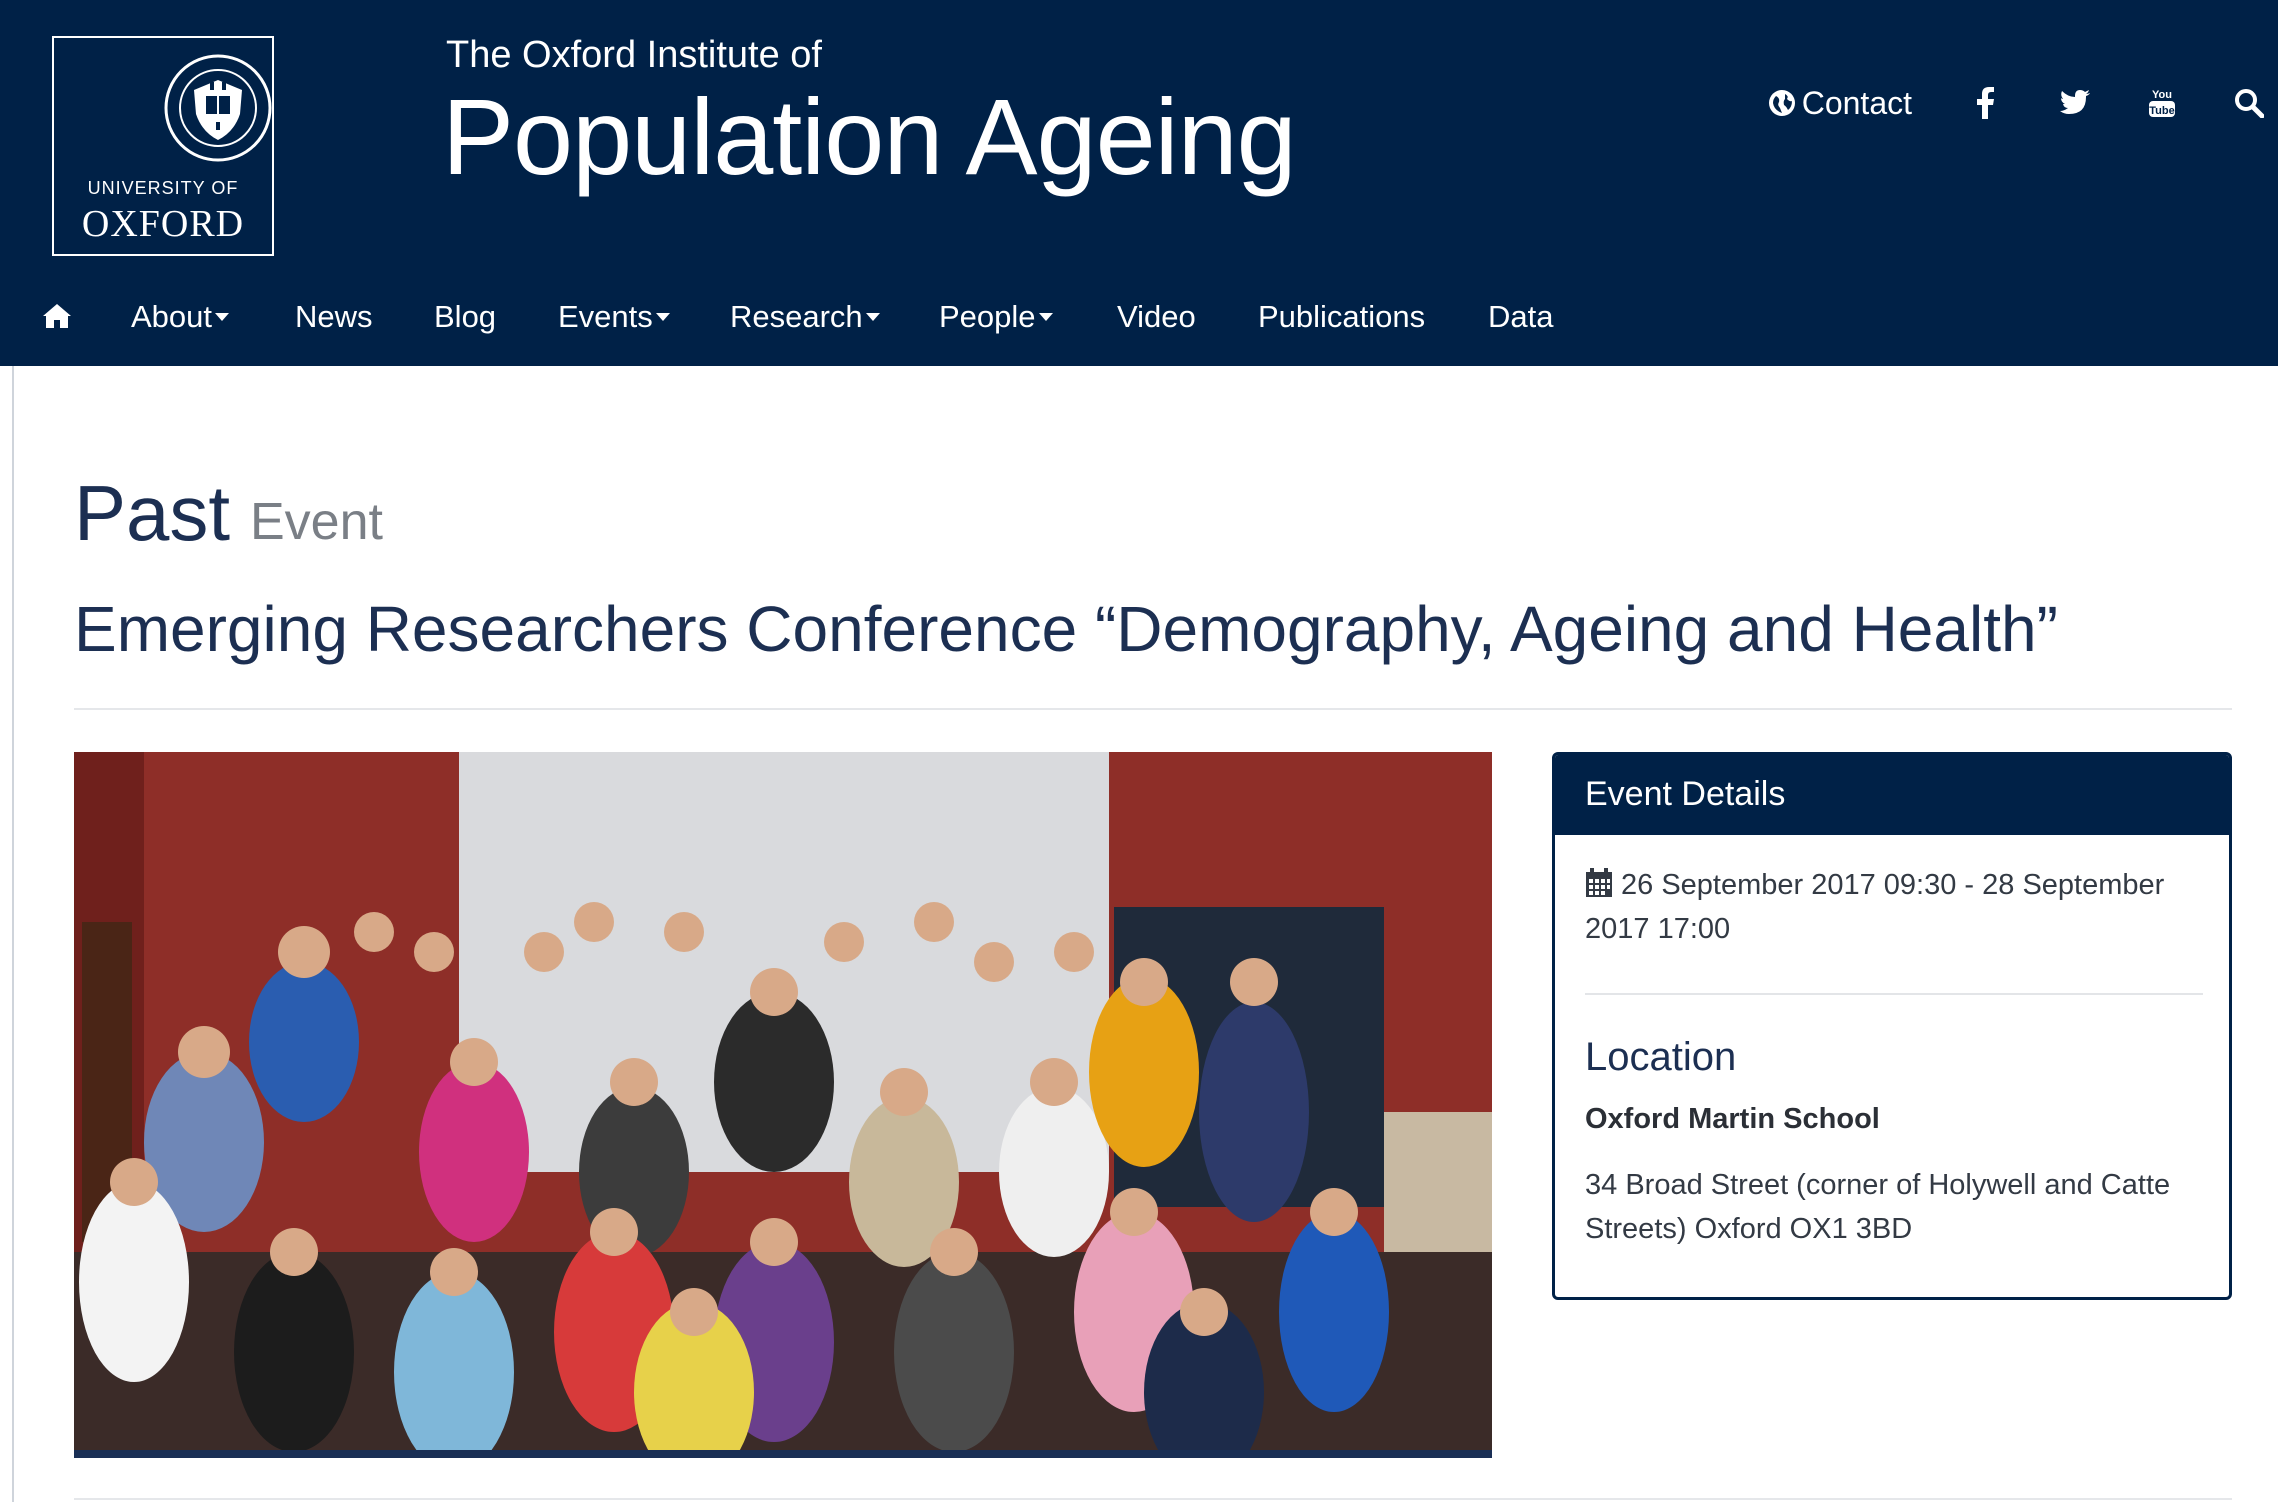  I want to click on svg-text: You, so click(2162, 95).